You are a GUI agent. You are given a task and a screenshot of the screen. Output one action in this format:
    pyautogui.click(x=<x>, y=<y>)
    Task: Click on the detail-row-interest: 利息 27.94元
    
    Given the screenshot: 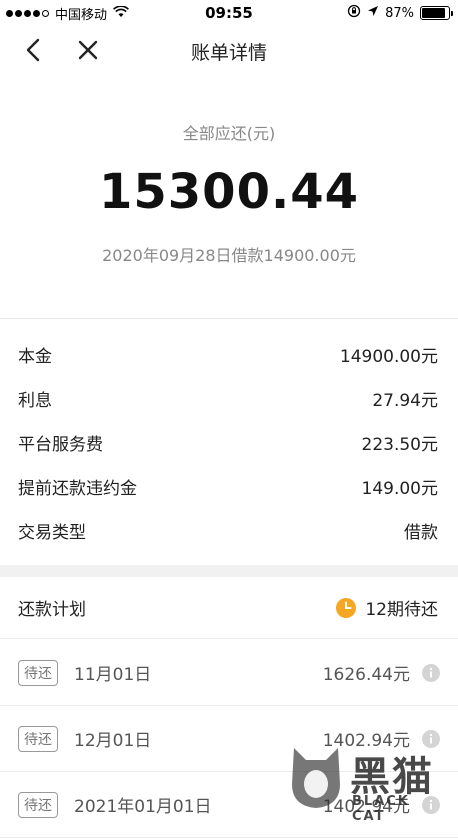 What is the action you would take?
    pyautogui.click(x=229, y=398)
    